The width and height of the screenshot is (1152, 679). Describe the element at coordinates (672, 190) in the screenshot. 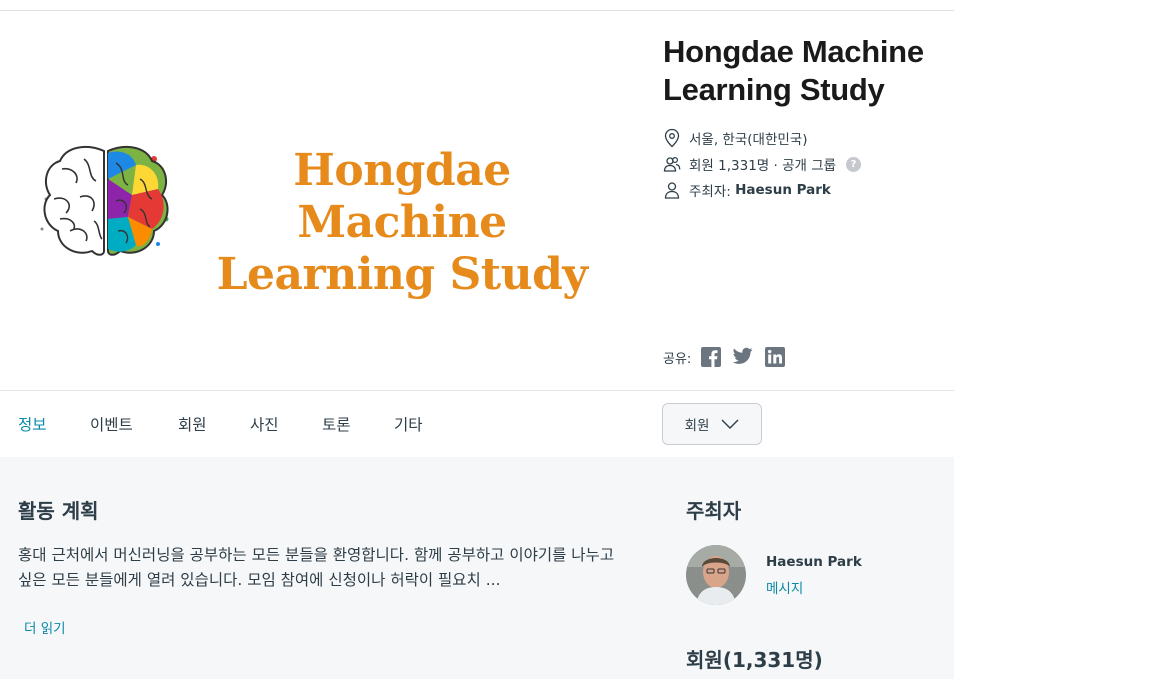

I see `organizer-person-icon` at that location.